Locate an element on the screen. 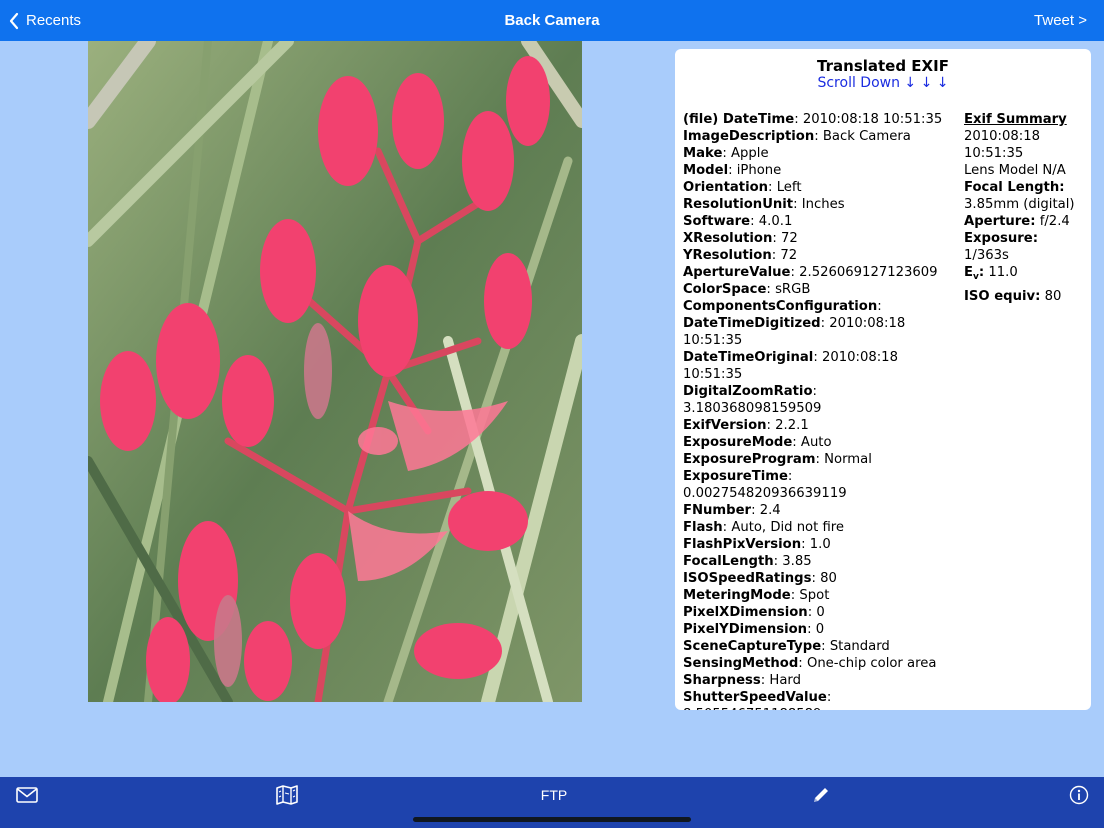 Image resolution: width=1104 pixels, height=828 pixels. exif-entry-value: Hard is located at coordinates (785, 680).